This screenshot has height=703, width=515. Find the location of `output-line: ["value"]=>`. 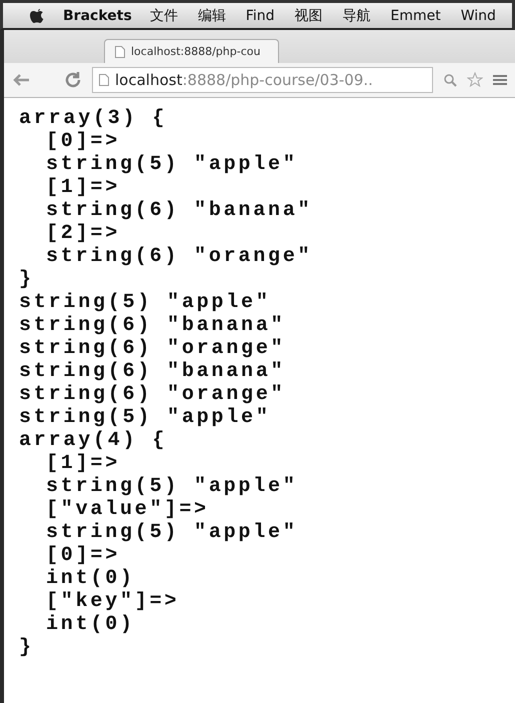

output-line: ["value"]=> is located at coordinates (127, 509).